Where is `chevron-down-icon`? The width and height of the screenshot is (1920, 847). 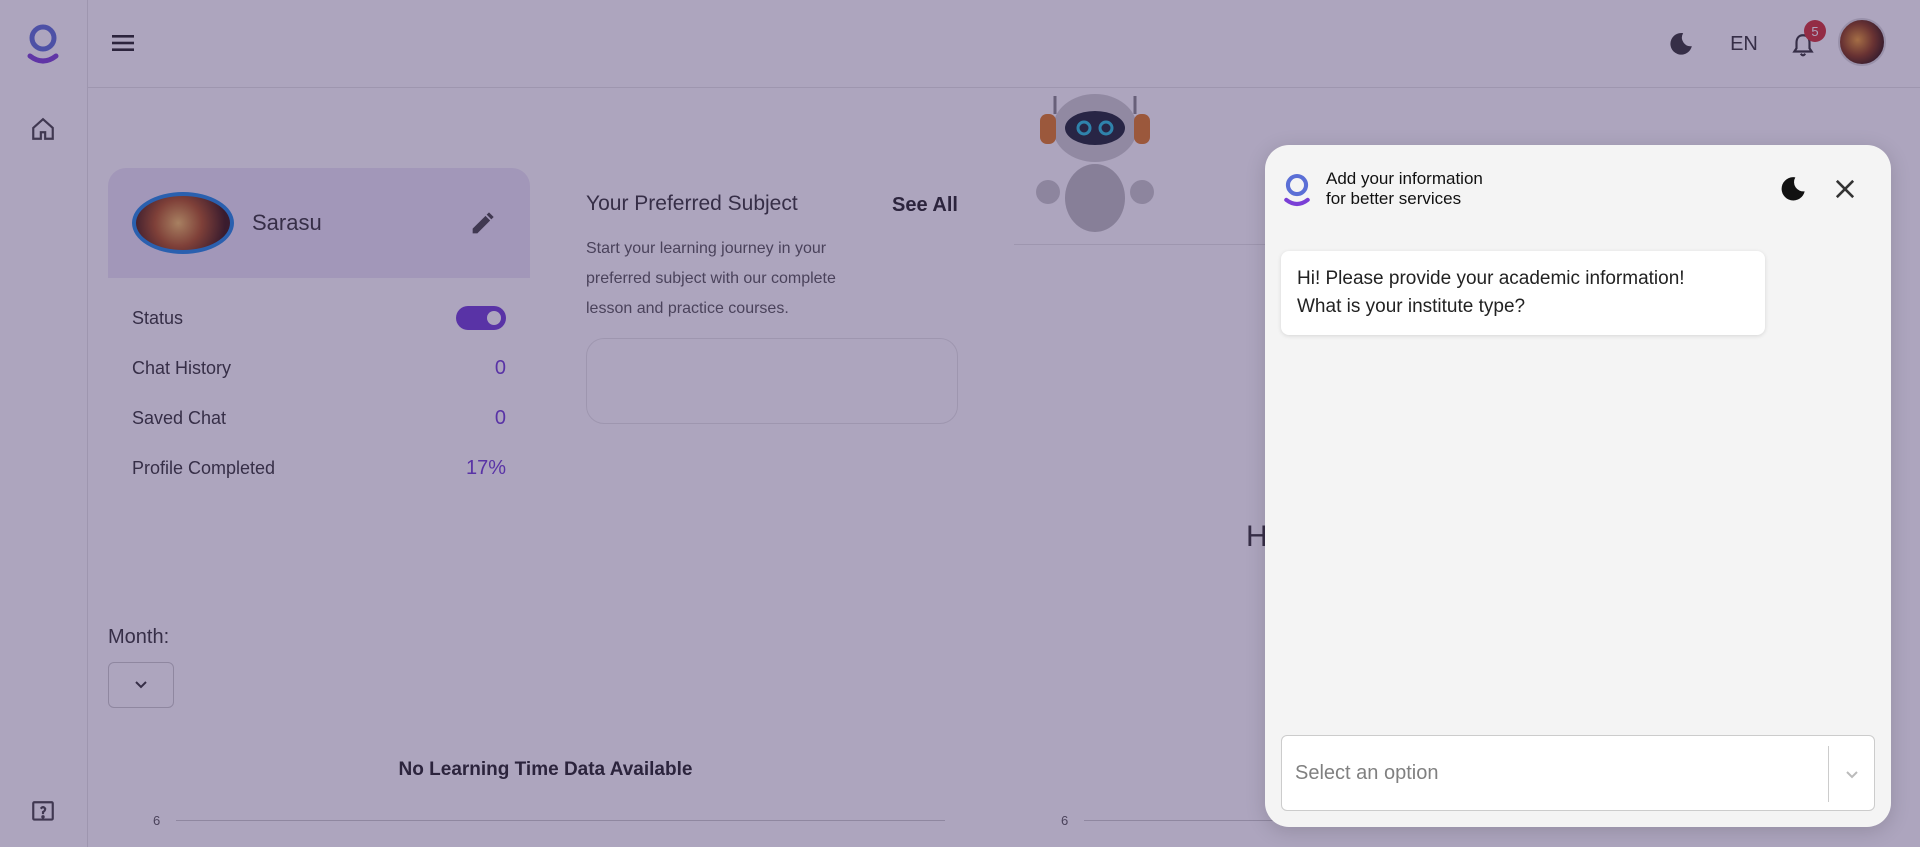 chevron-down-icon is located at coordinates (1852, 774).